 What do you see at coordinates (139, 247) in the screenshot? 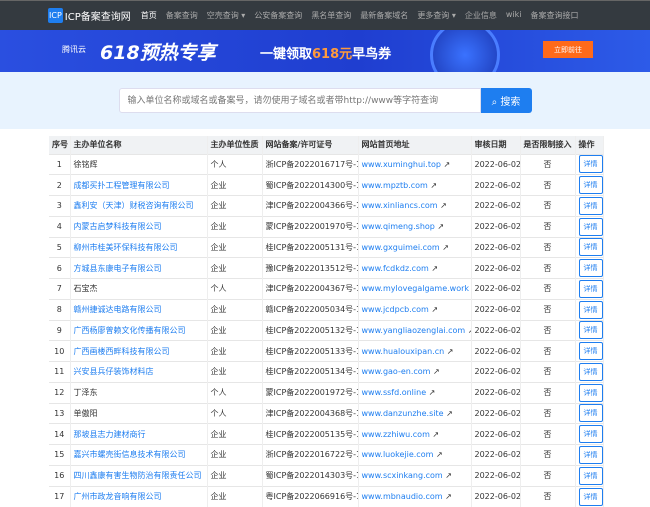
I see `owner-name: 柳州市桂美环保科技有限公司` at bounding box center [139, 247].